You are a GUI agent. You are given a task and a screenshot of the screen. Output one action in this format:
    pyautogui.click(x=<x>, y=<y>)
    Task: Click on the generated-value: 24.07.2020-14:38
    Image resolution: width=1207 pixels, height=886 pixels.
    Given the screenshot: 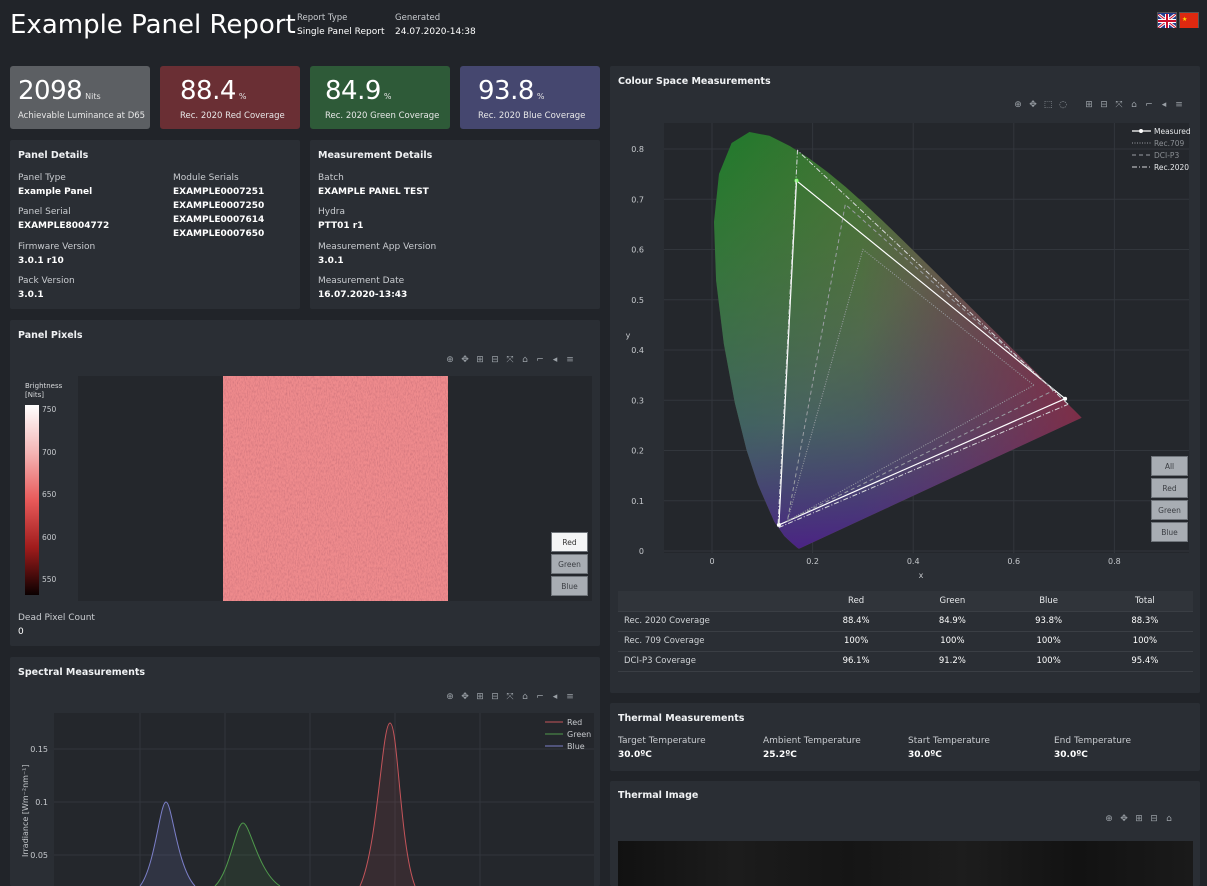 What is the action you would take?
    pyautogui.click(x=435, y=32)
    